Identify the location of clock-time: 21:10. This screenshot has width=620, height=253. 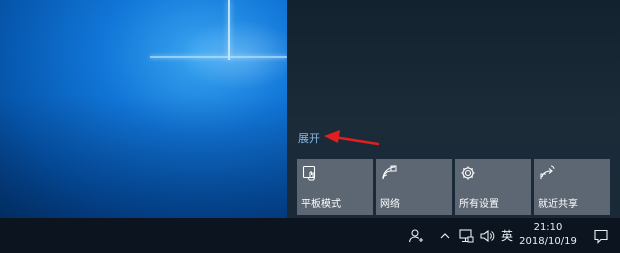
(548, 227).